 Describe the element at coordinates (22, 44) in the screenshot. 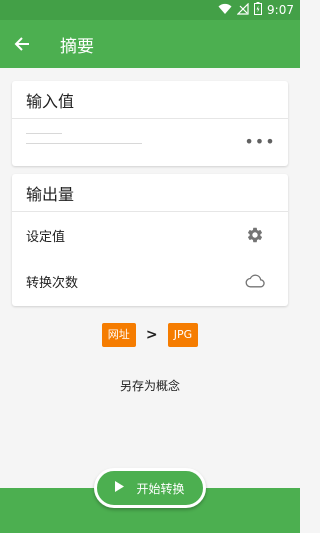

I see `arrow-back-icon` at that location.